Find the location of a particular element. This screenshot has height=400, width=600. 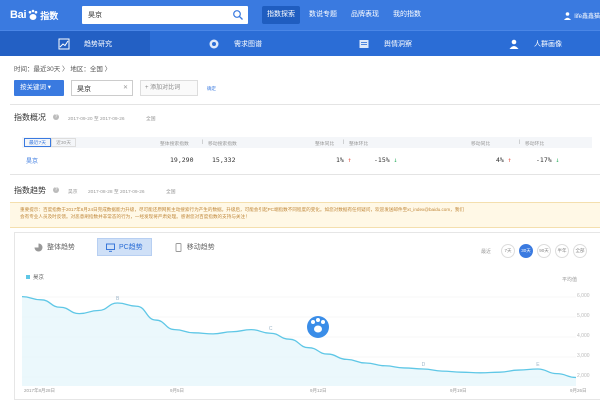

event-marker: C is located at coordinates (271, 329).